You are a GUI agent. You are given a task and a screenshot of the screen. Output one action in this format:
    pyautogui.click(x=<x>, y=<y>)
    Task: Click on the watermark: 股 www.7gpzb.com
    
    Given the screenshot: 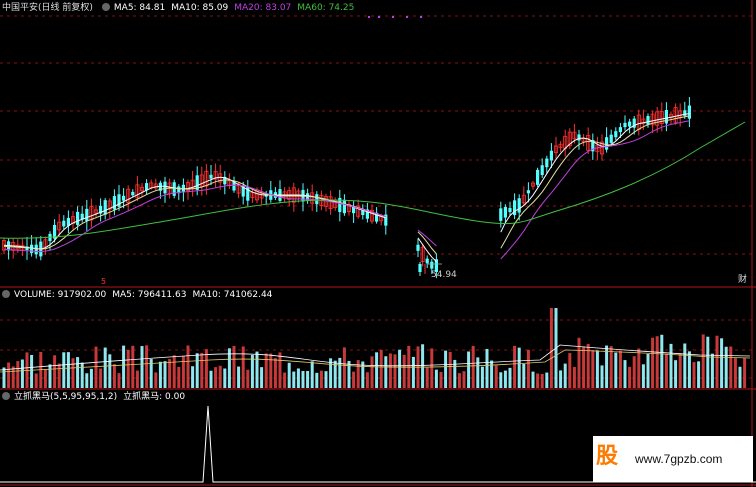 What is the action you would take?
    pyautogui.click(x=673, y=459)
    